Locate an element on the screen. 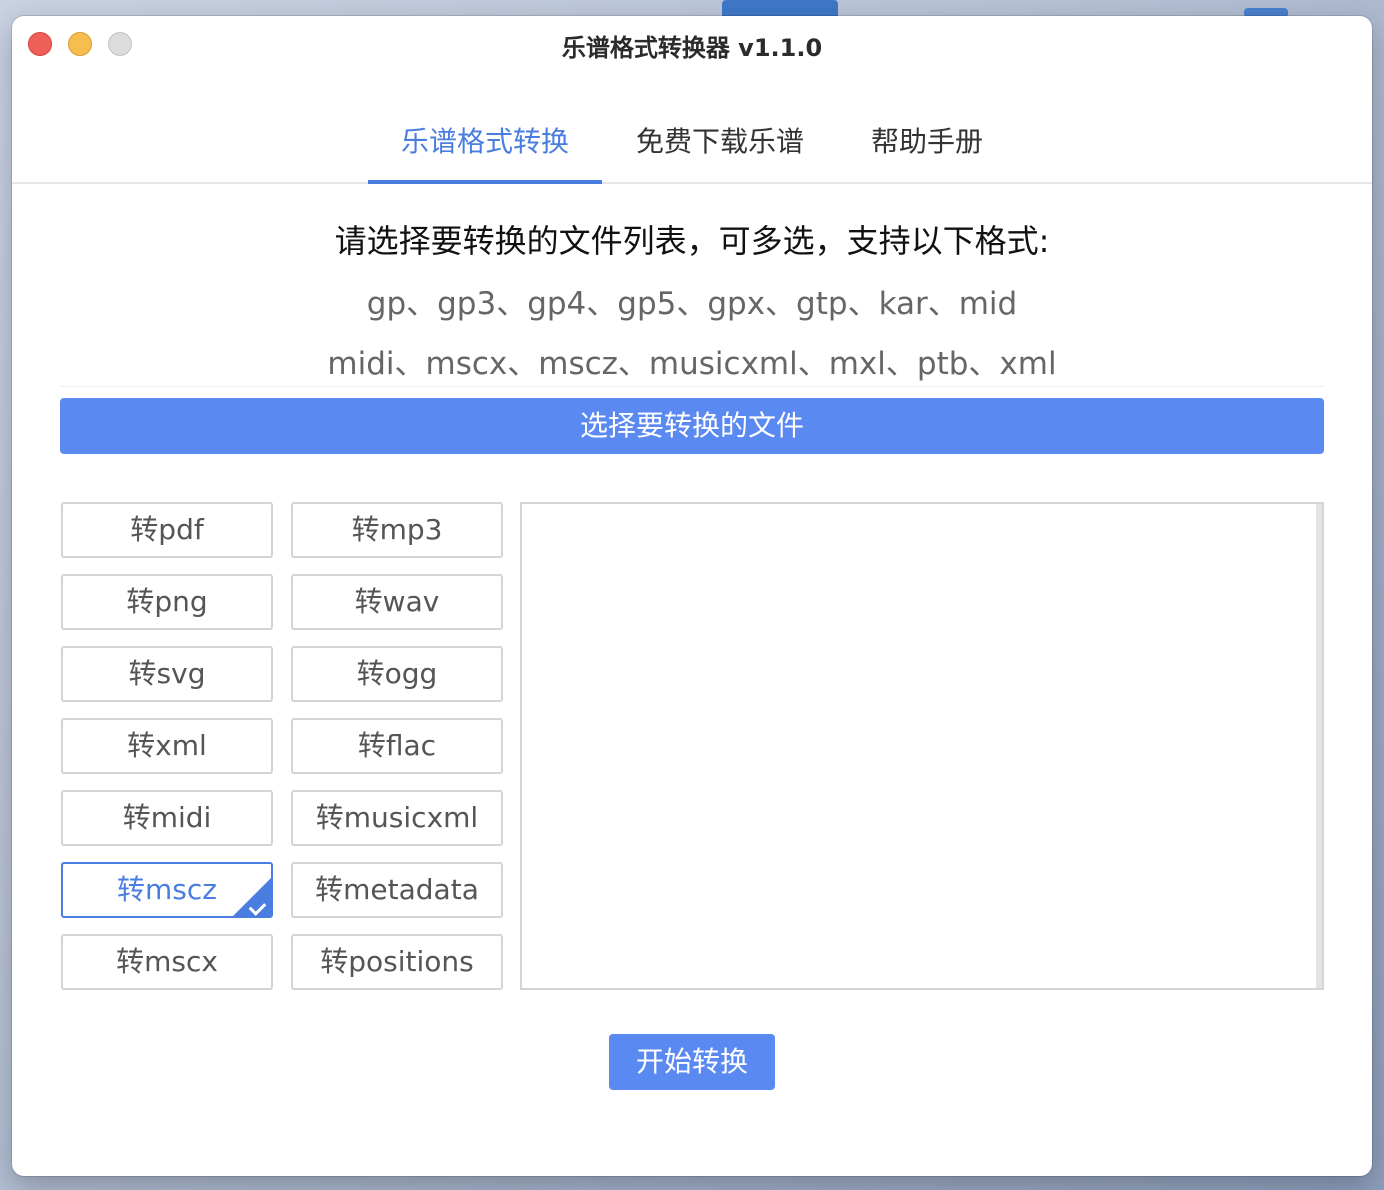 The image size is (1384, 1190). option-label: 转mscz is located at coordinates (167, 889).